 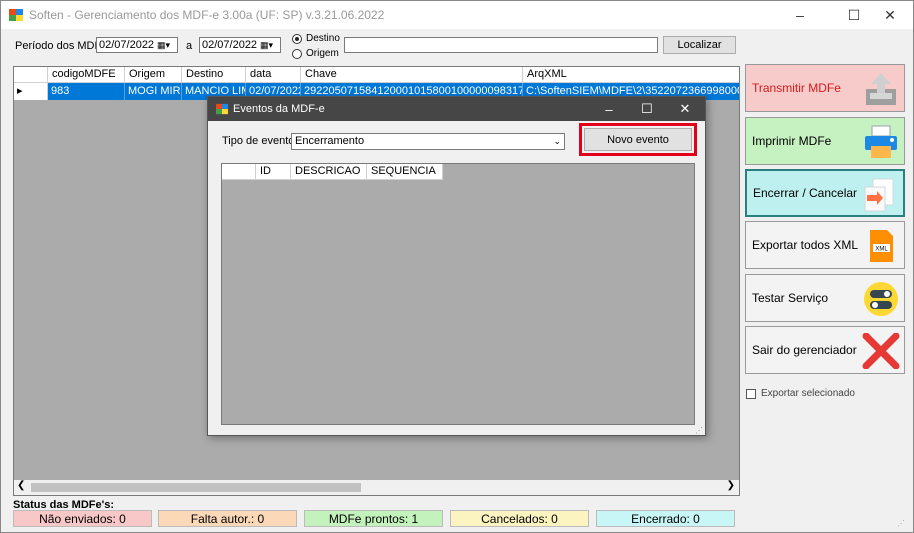 What do you see at coordinates (501, 45) in the screenshot?
I see `search-input` at bounding box center [501, 45].